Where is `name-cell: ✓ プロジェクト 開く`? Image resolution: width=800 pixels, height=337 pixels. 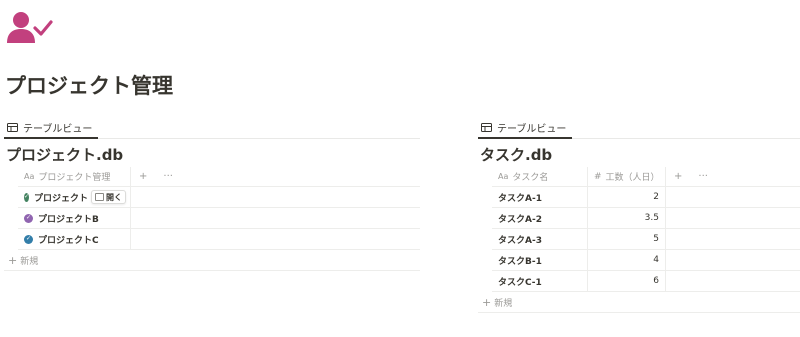
name-cell: ✓ プロジェクト 開く is located at coordinates (74, 197).